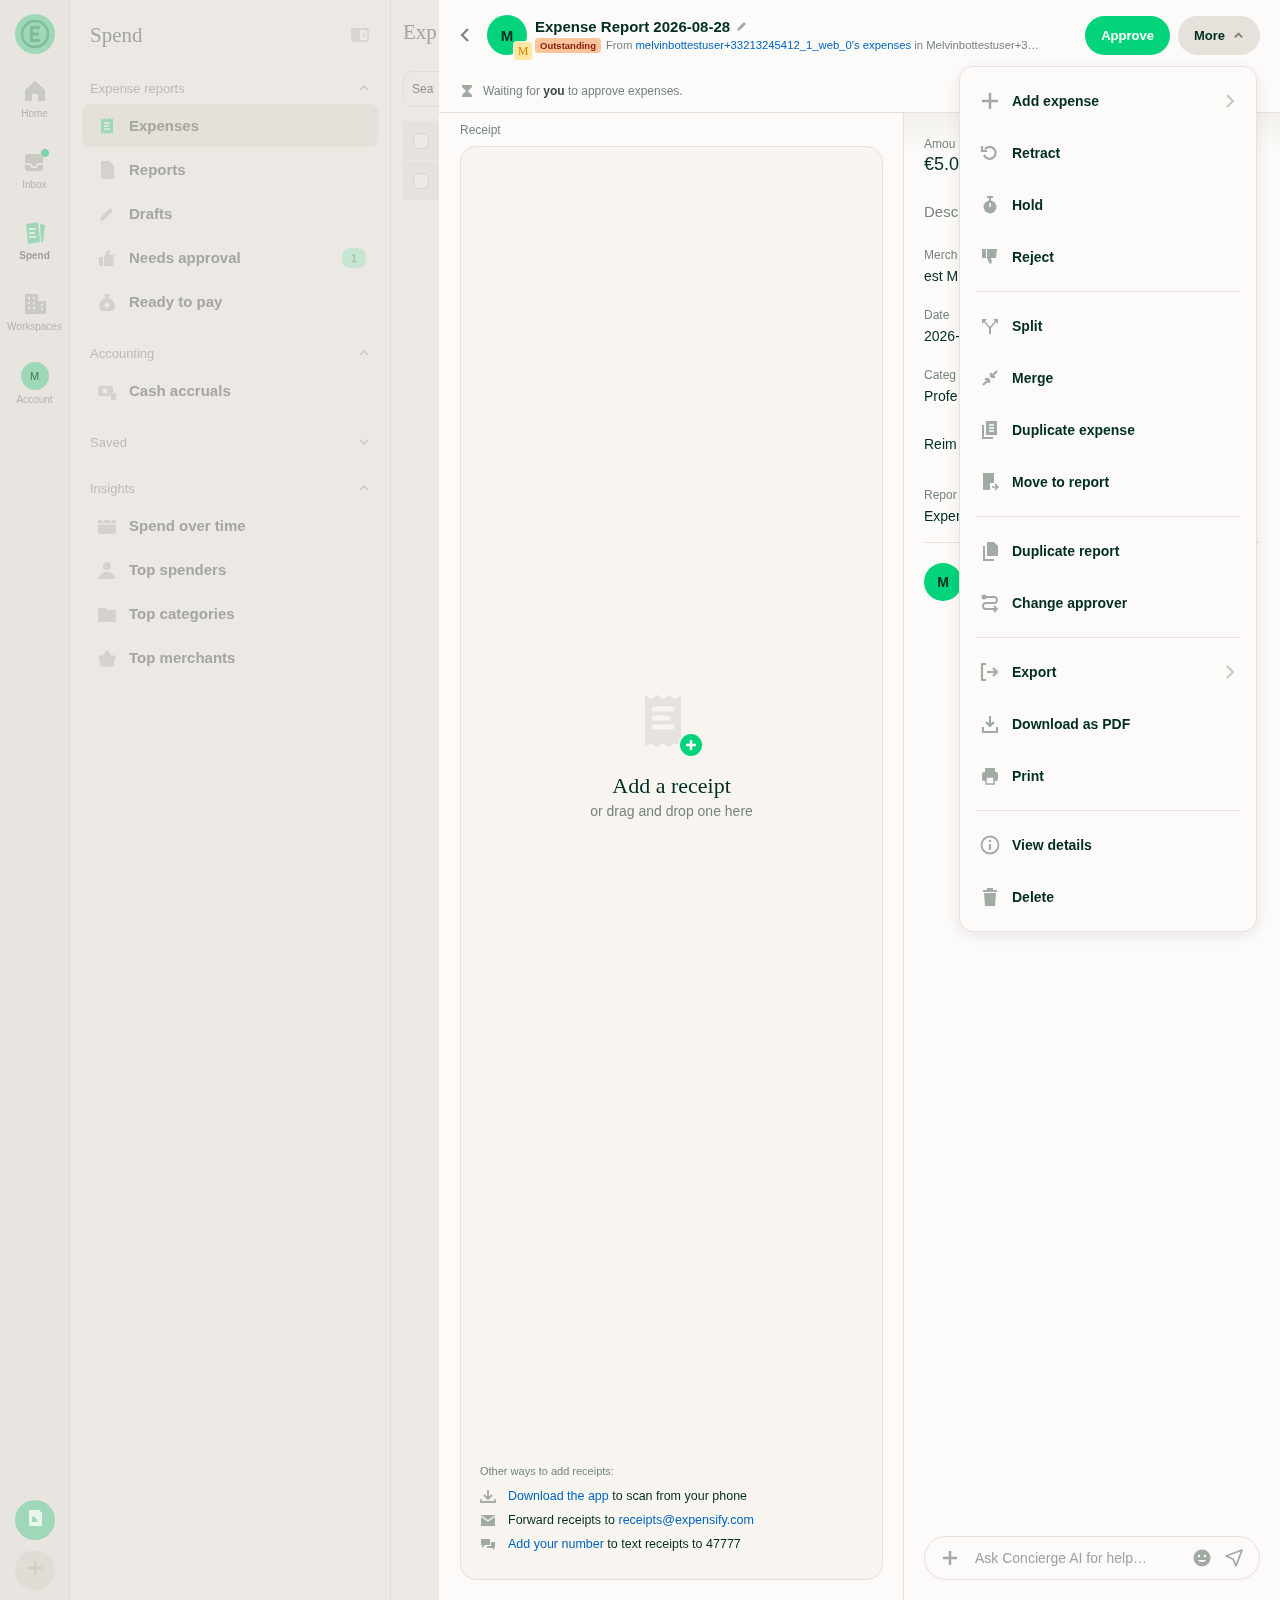 The width and height of the screenshot is (1280, 1600). Describe the element at coordinates (1108, 257) in the screenshot. I see `menu-item: Reject` at that location.